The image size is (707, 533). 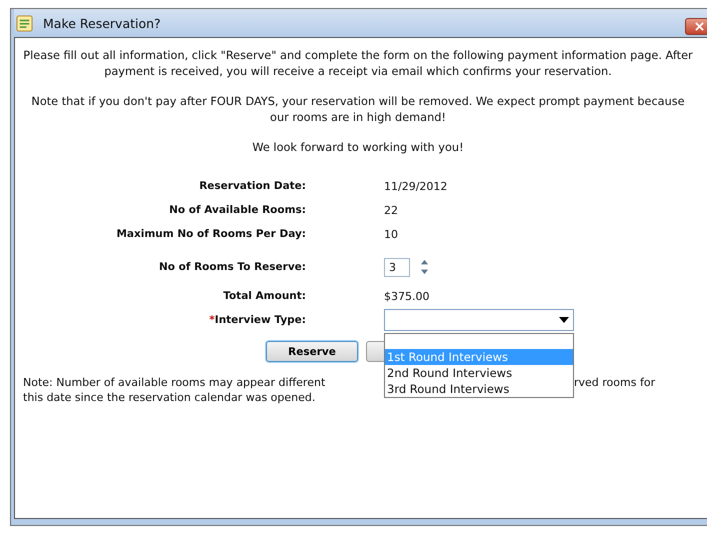 I want to click on required-mark: *, so click(x=212, y=320).